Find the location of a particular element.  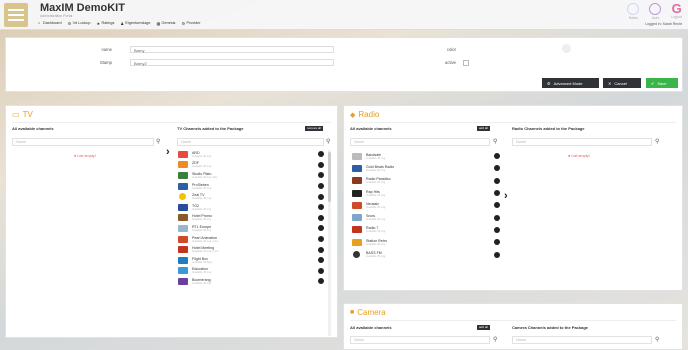

tv-available-search: Name is located at coordinates (83, 142).